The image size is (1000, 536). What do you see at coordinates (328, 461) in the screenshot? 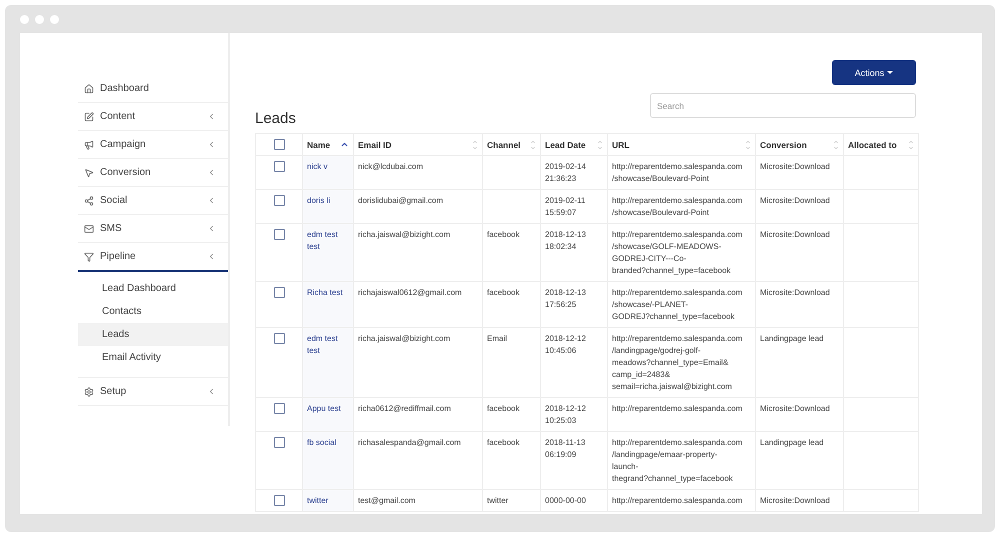
I see `name-link: fb social` at bounding box center [328, 461].